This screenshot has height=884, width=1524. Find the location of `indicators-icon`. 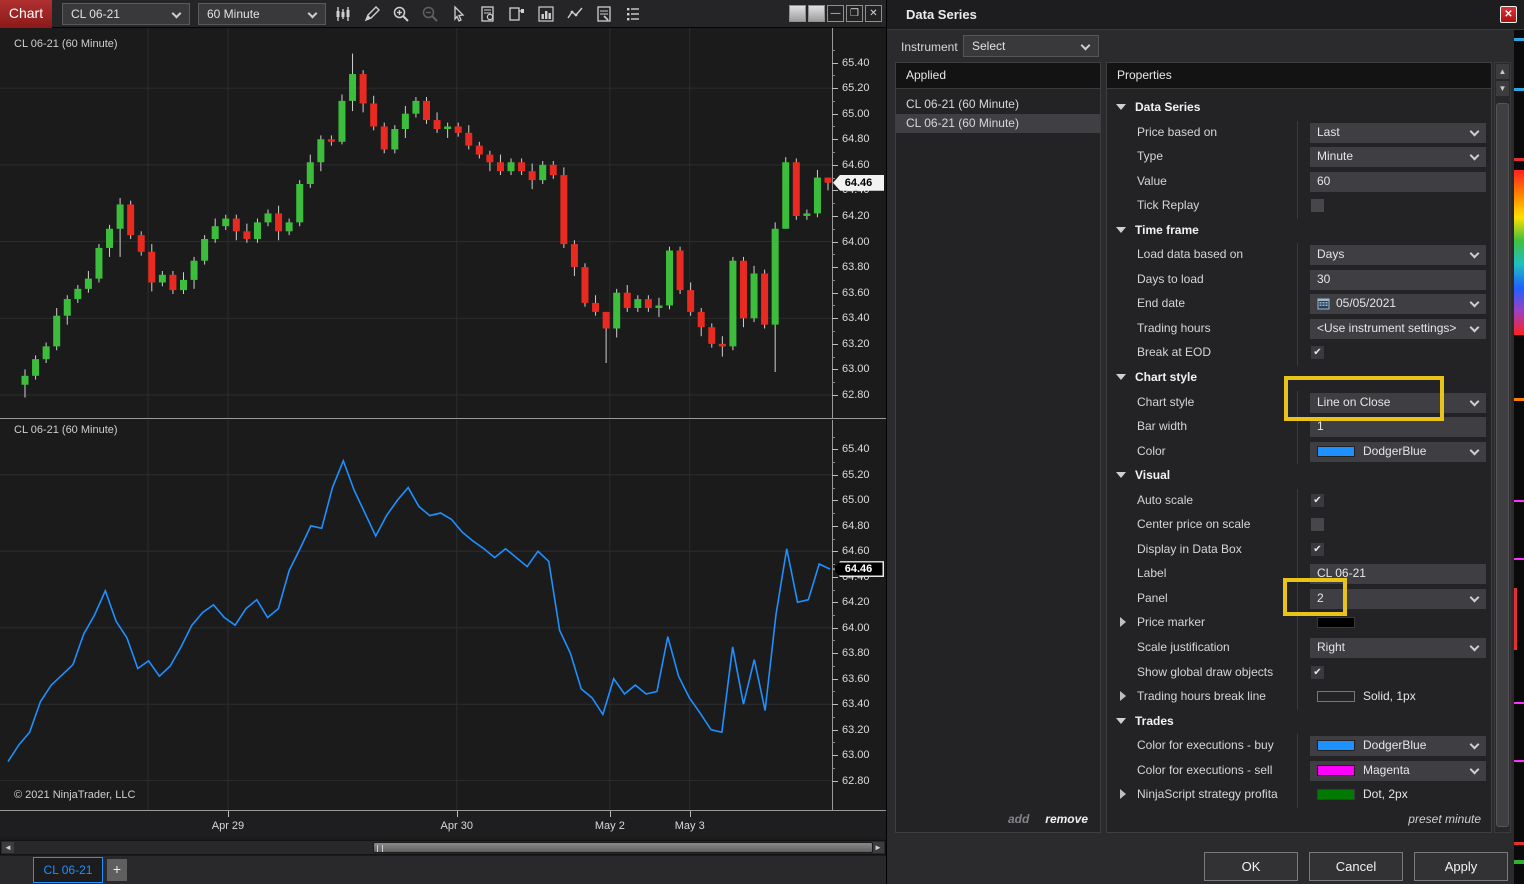

indicators-icon is located at coordinates (546, 14).